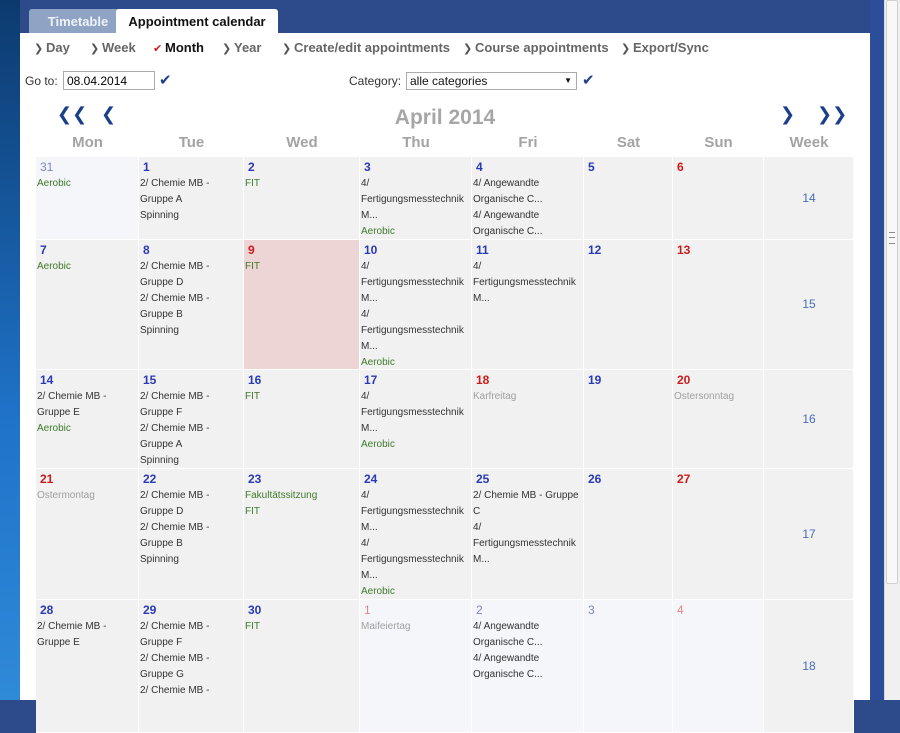  I want to click on day-cell: 7 Aerobic, so click(87, 305).